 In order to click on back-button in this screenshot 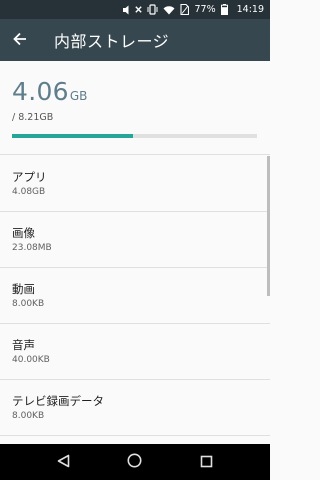, I will do `click(20, 40)`.